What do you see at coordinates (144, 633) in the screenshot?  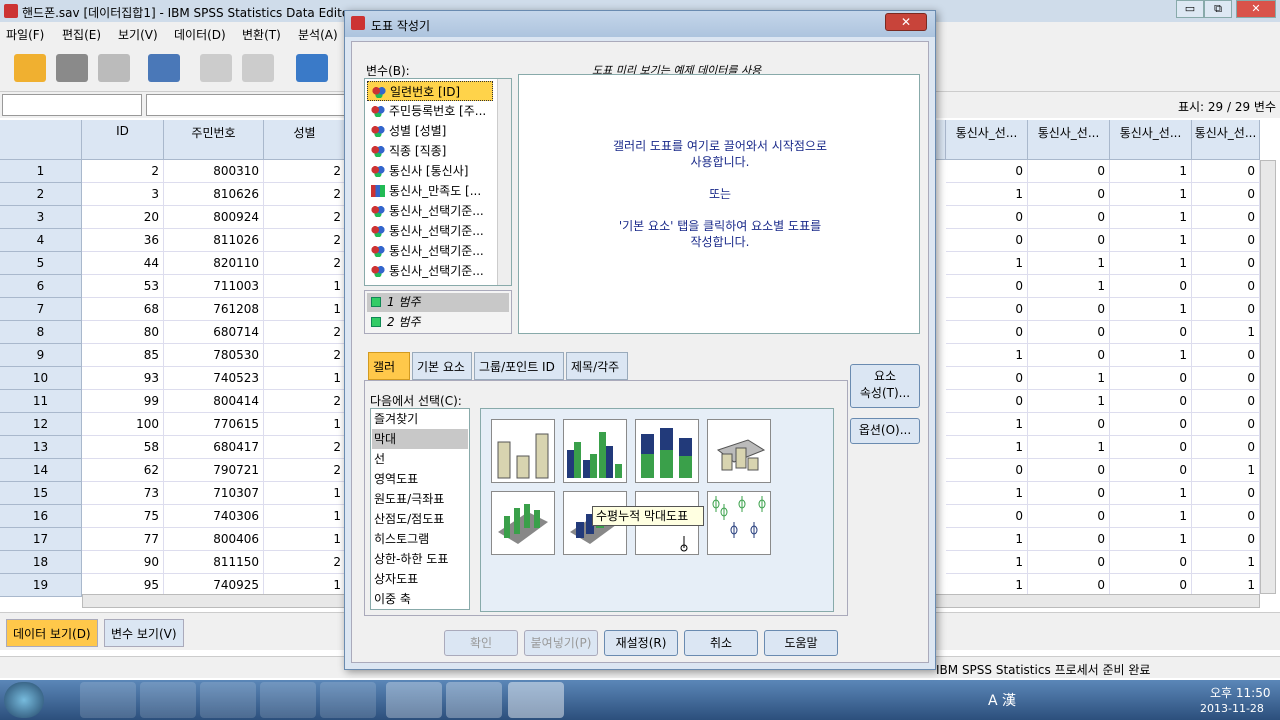 I see `tab-variable-view: 변수 보기(V)` at bounding box center [144, 633].